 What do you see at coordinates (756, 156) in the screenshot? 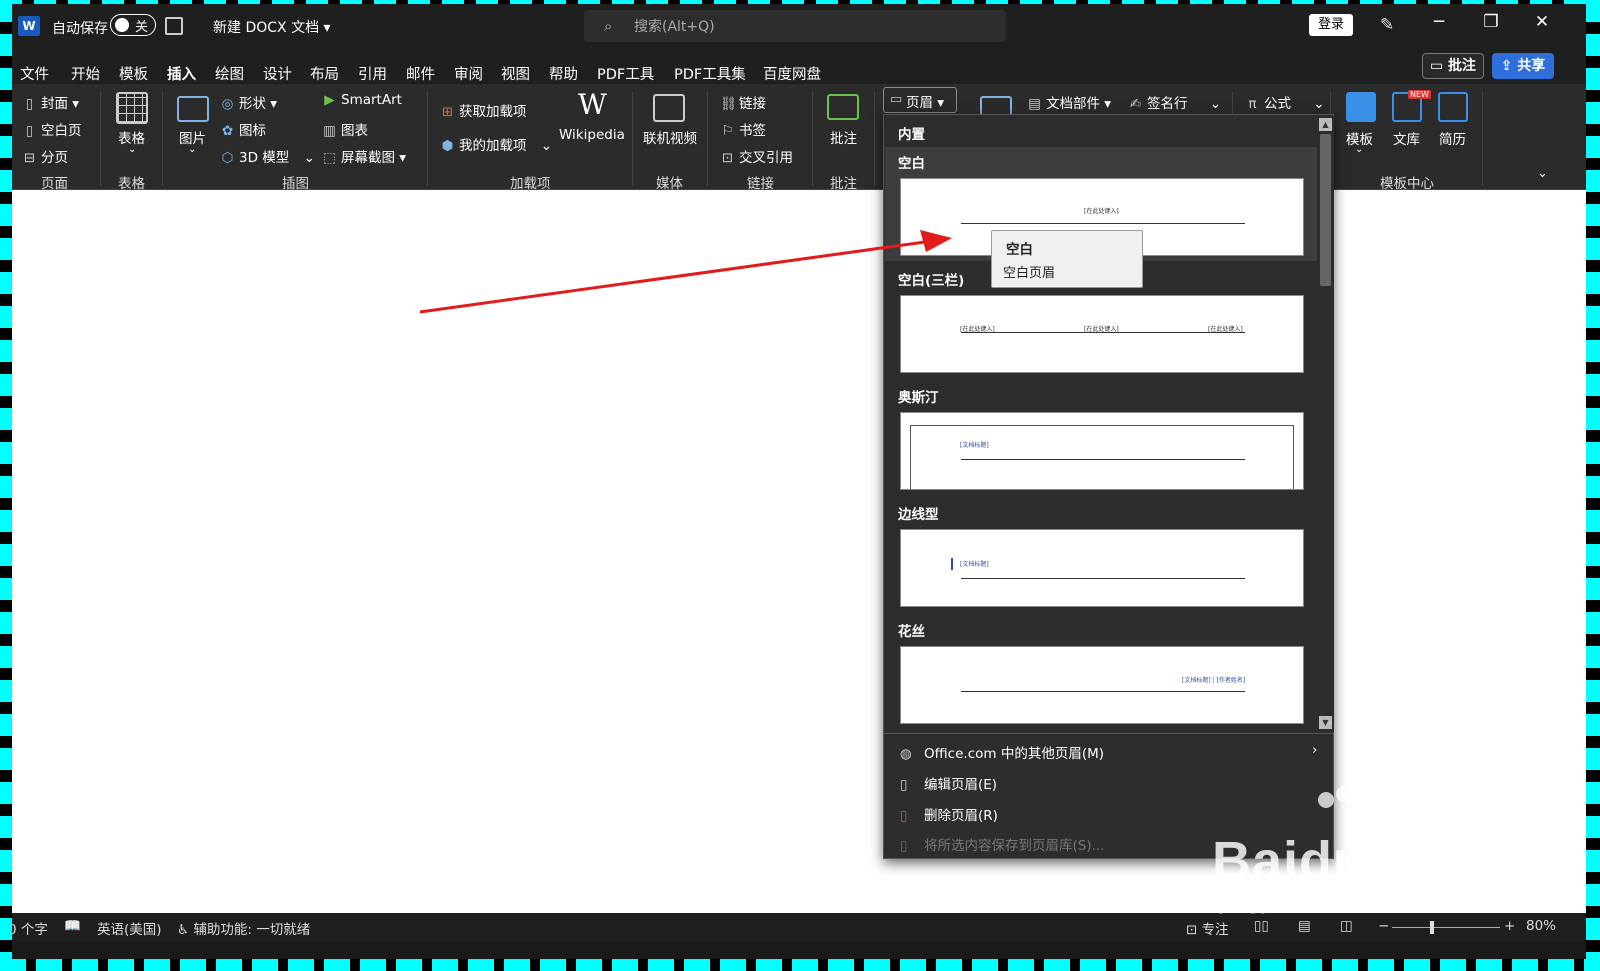
I see `cross-reference-button: ⊡ 交叉引用` at bounding box center [756, 156].